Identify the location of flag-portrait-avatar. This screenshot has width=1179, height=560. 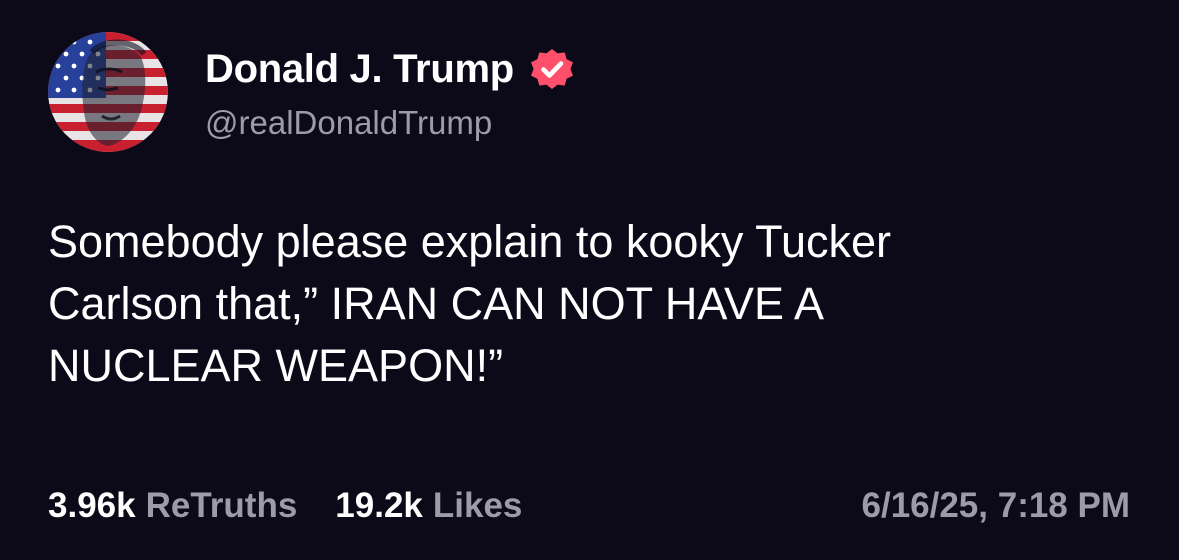
(108, 92).